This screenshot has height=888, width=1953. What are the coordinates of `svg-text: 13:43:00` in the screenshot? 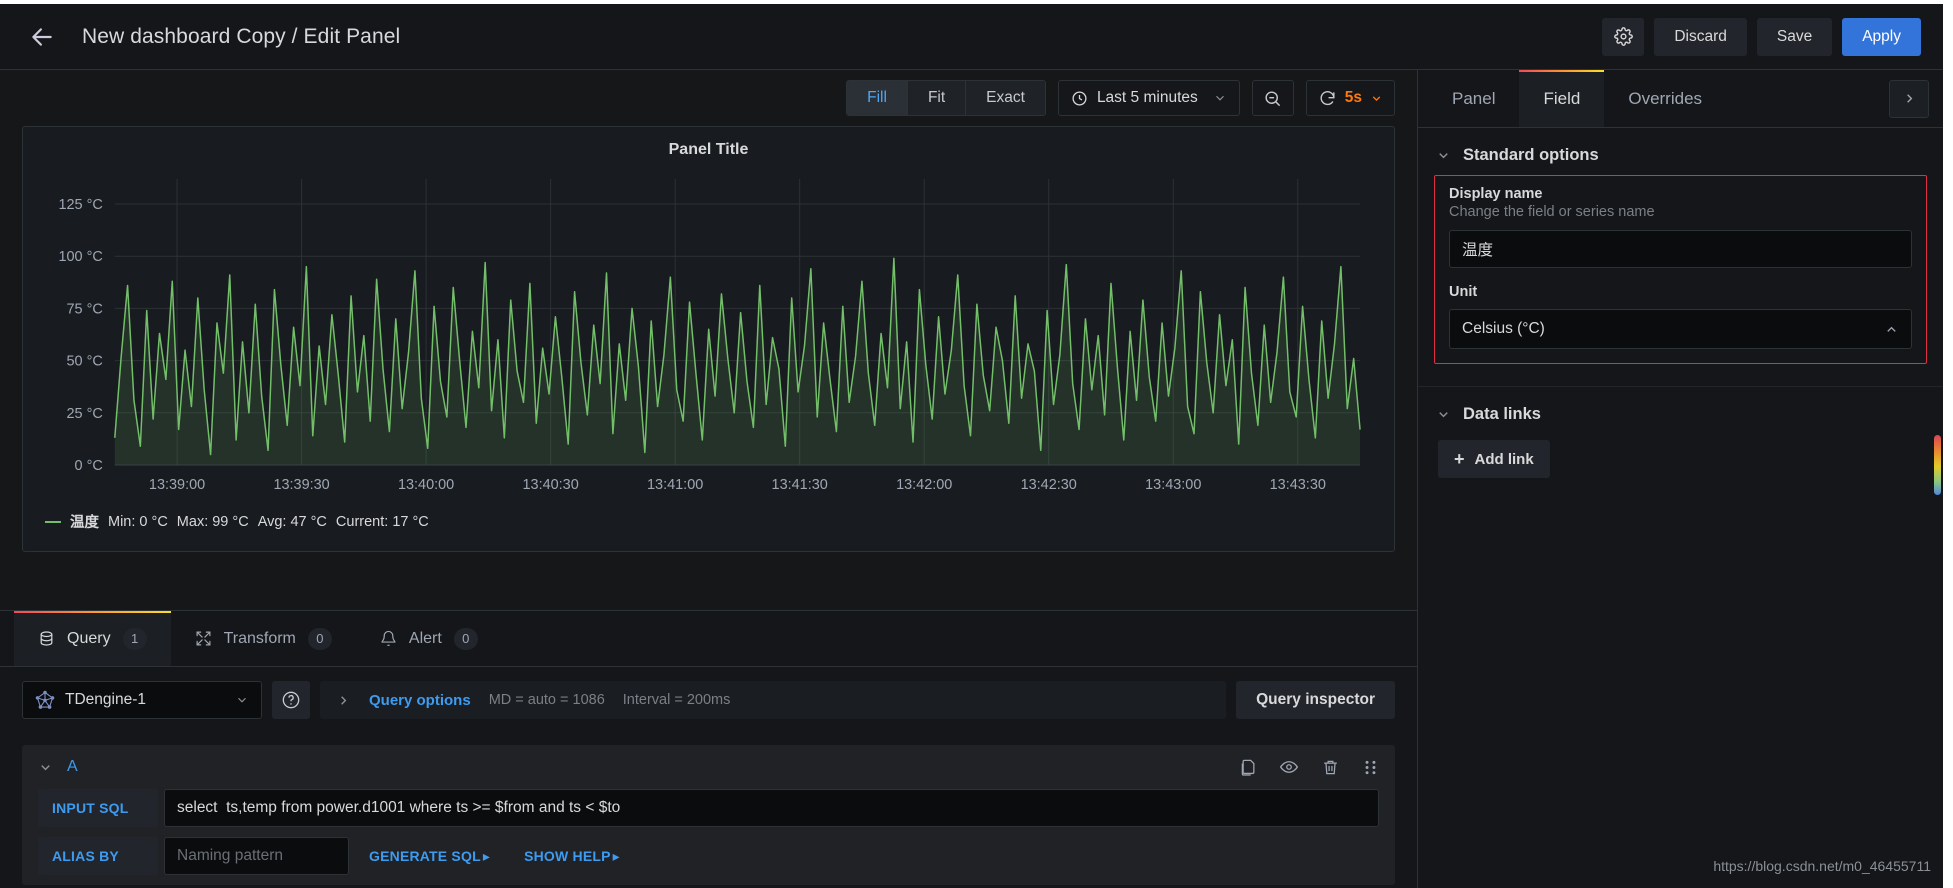 It's located at (1173, 485).